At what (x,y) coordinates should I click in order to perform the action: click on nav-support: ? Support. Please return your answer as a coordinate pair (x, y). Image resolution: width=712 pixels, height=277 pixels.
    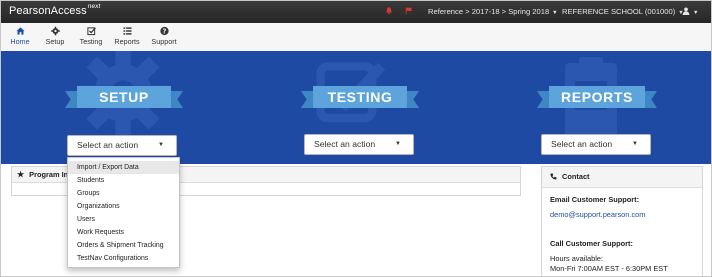
    Looking at the image, I should click on (164, 35).